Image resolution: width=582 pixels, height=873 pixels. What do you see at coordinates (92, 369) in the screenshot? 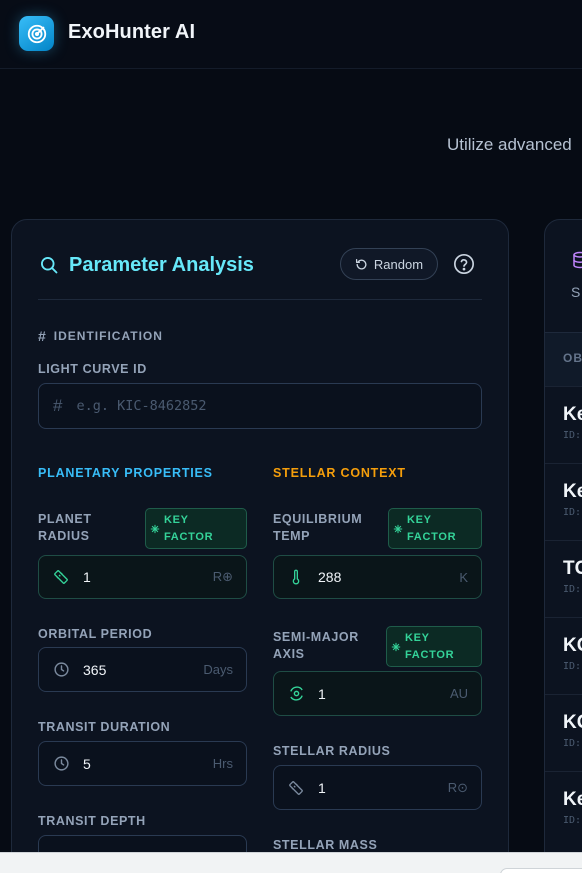
I see `light-curve-label: LIGHT CURVE ID` at bounding box center [92, 369].